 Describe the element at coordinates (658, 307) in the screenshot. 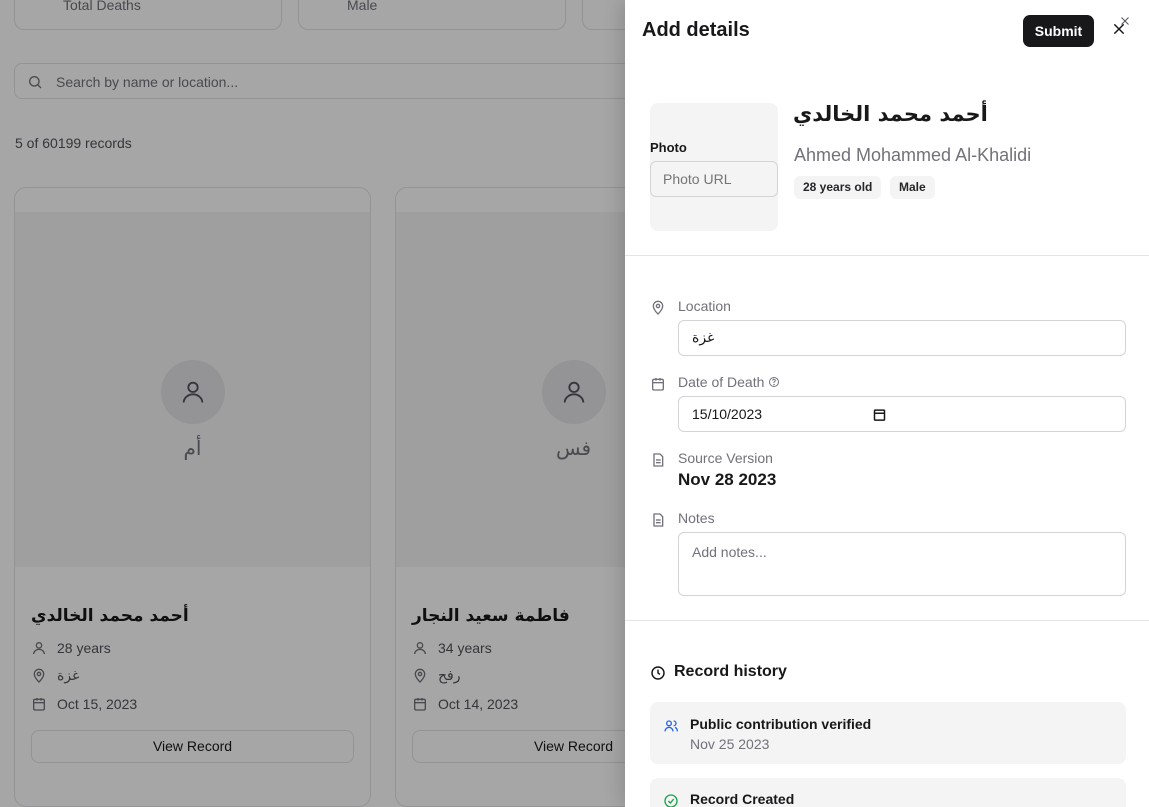

I see `map-pin-icon` at that location.